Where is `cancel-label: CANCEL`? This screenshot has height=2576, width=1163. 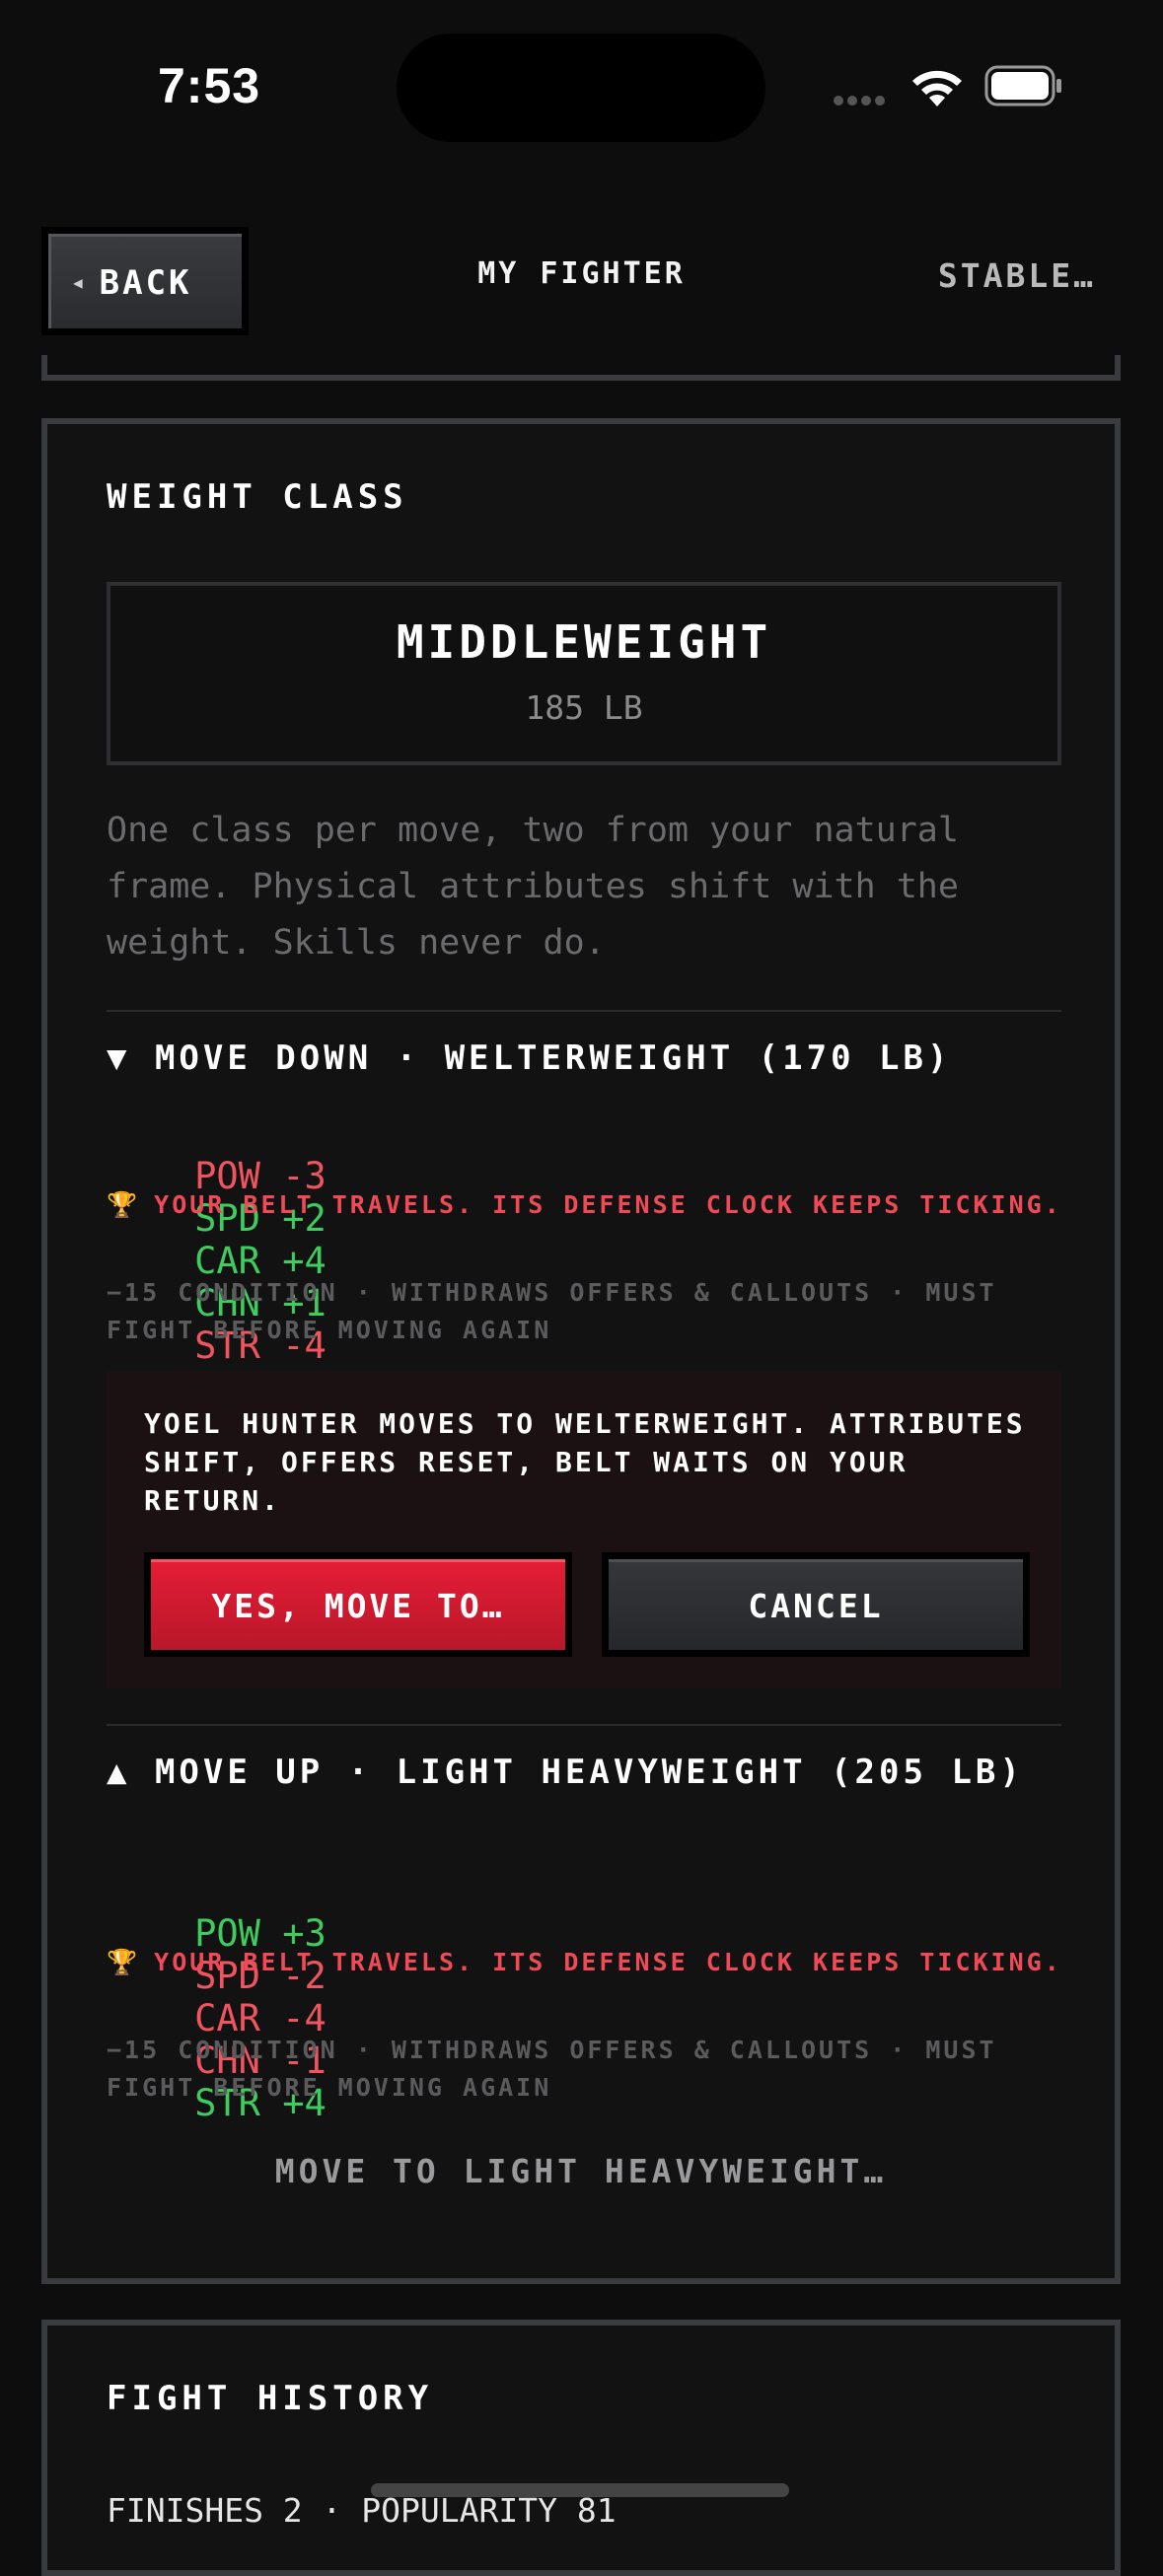
cancel-label: CANCEL is located at coordinates (816, 1605).